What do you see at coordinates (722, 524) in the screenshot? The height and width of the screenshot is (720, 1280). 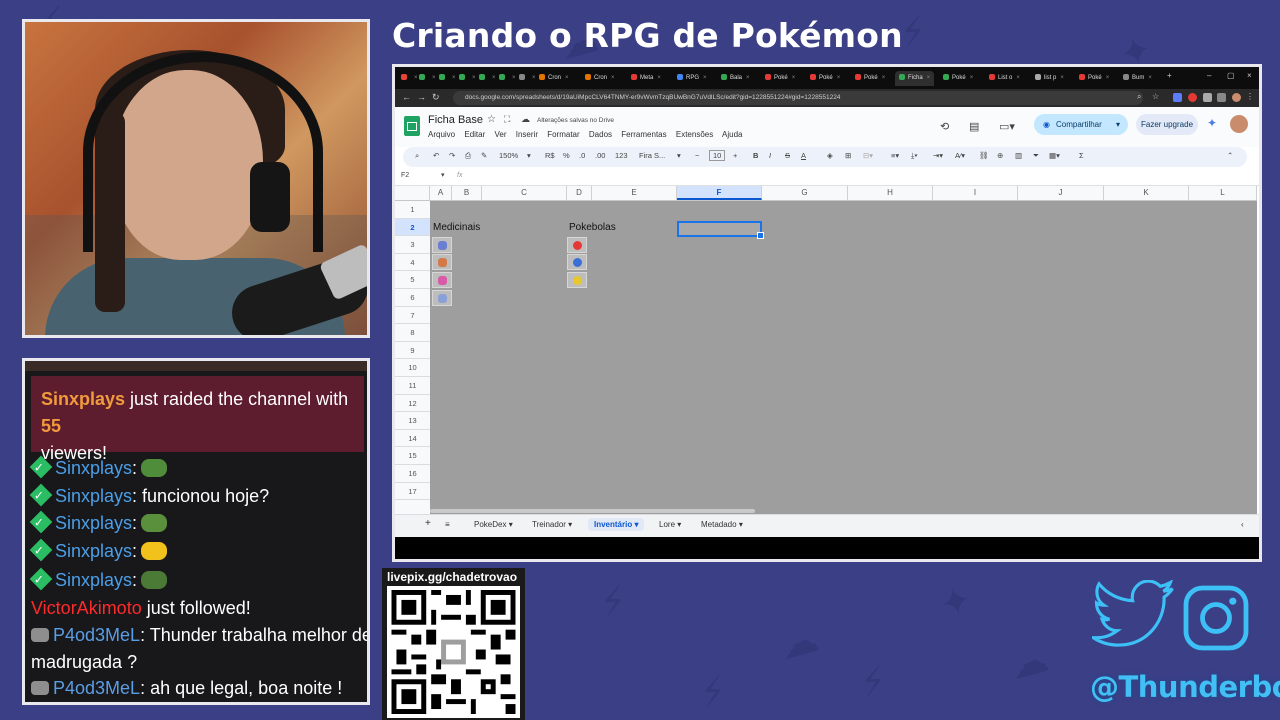 I see `sheet-tab-metadado: Metadado ▾` at bounding box center [722, 524].